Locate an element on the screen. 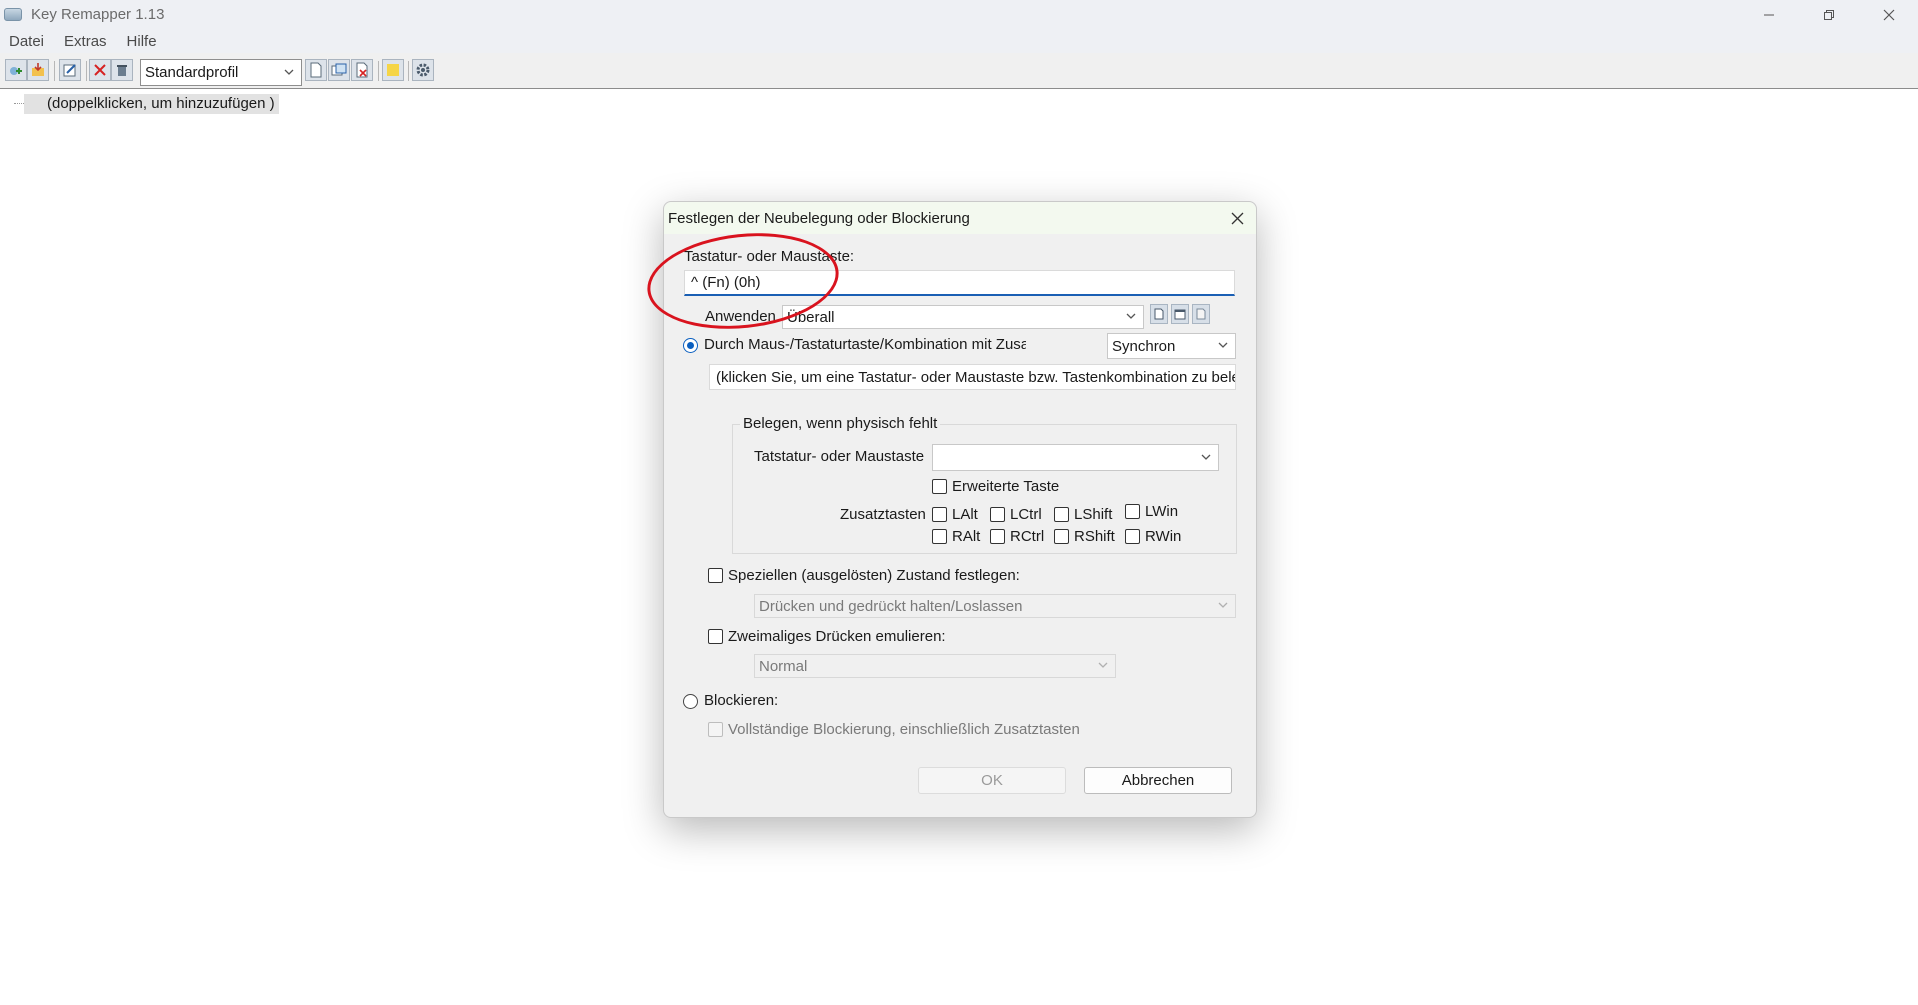 The height and width of the screenshot is (1005, 1918). close-window-button is located at coordinates (1889, 14).